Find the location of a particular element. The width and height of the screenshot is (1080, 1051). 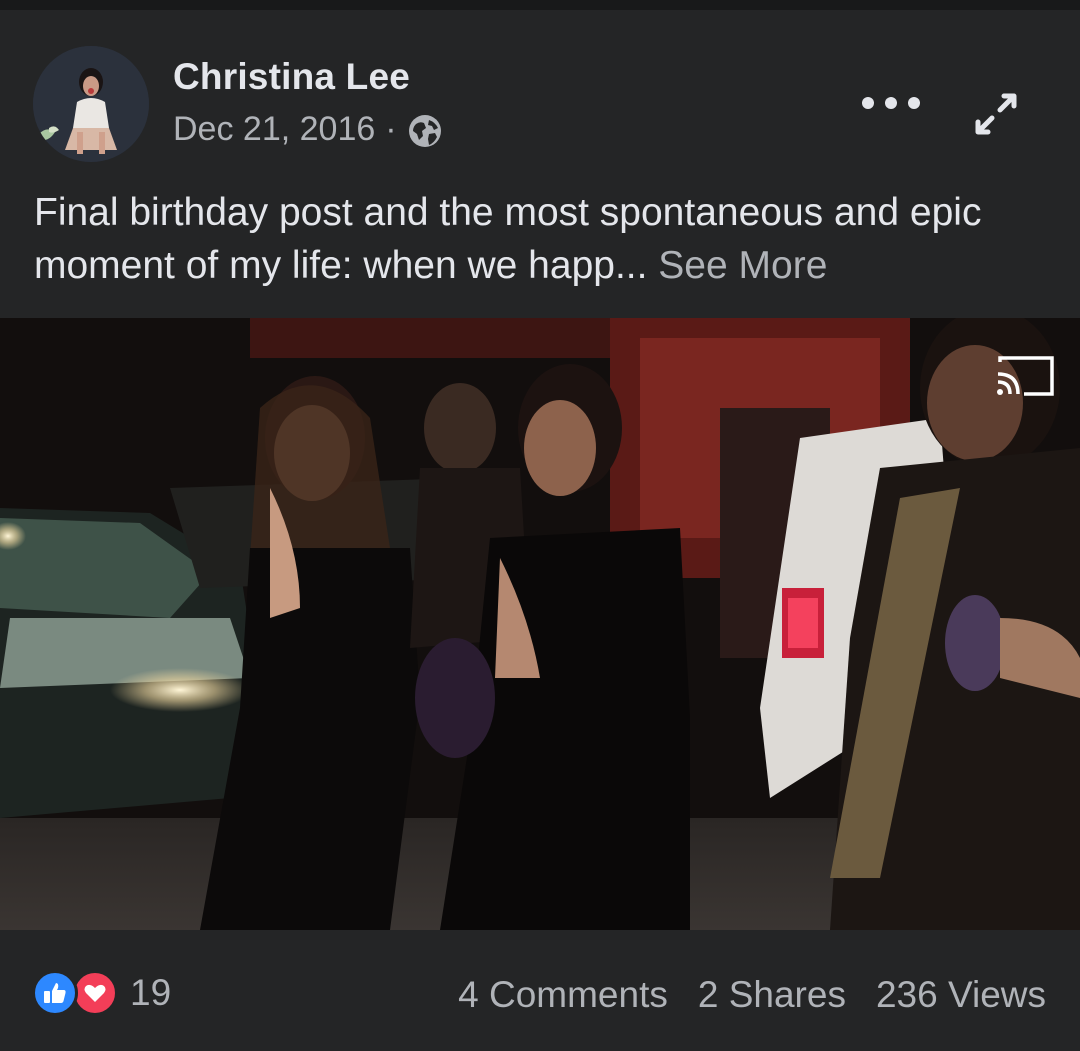

author-name: Christina Lee is located at coordinates (291, 77).